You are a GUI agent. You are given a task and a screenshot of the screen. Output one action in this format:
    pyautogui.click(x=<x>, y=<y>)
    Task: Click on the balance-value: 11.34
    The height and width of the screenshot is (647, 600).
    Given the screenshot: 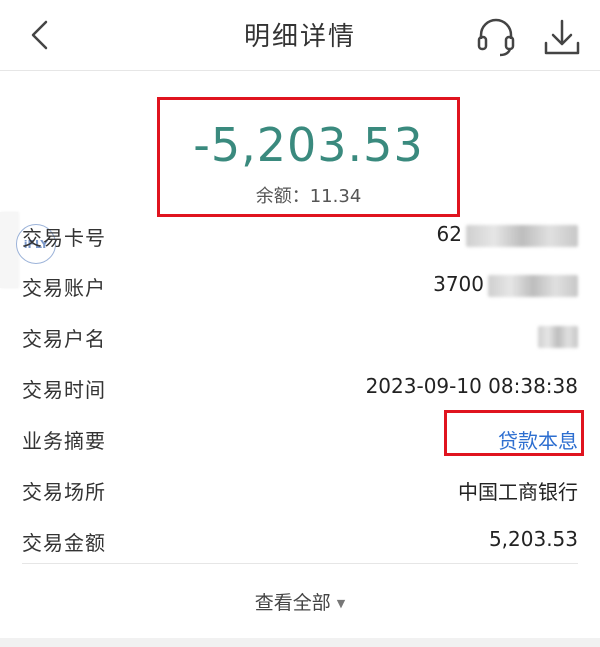 What is the action you would take?
    pyautogui.click(x=335, y=196)
    